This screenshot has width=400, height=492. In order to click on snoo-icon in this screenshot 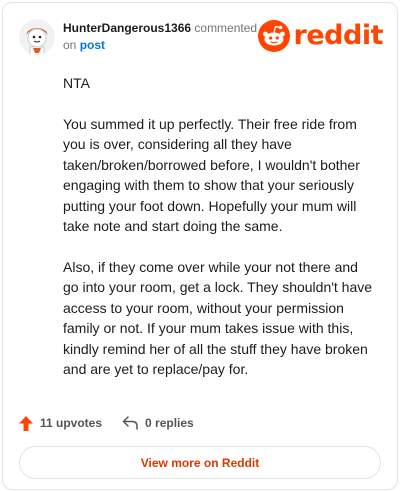, I will do `click(273, 36)`.